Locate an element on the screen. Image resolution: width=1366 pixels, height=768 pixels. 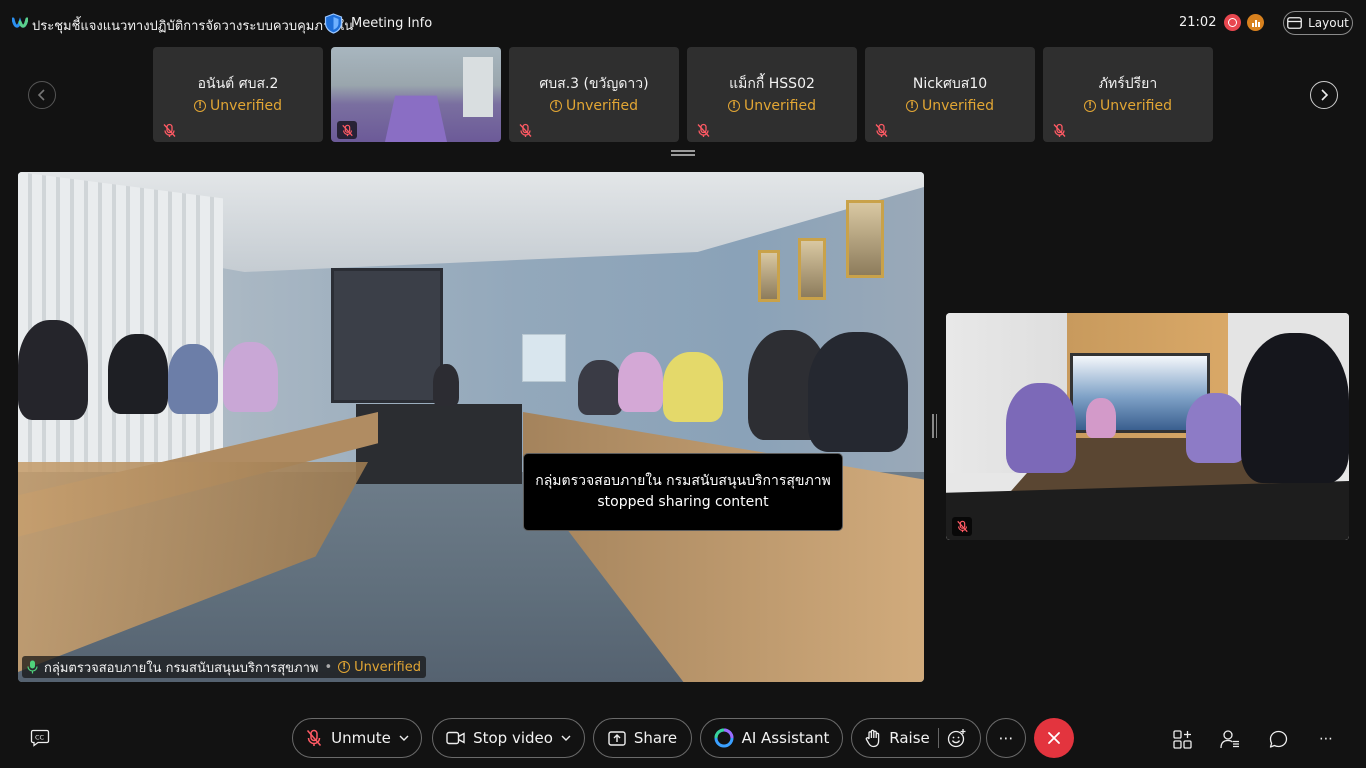
layout-icon is located at coordinates (1294, 23).